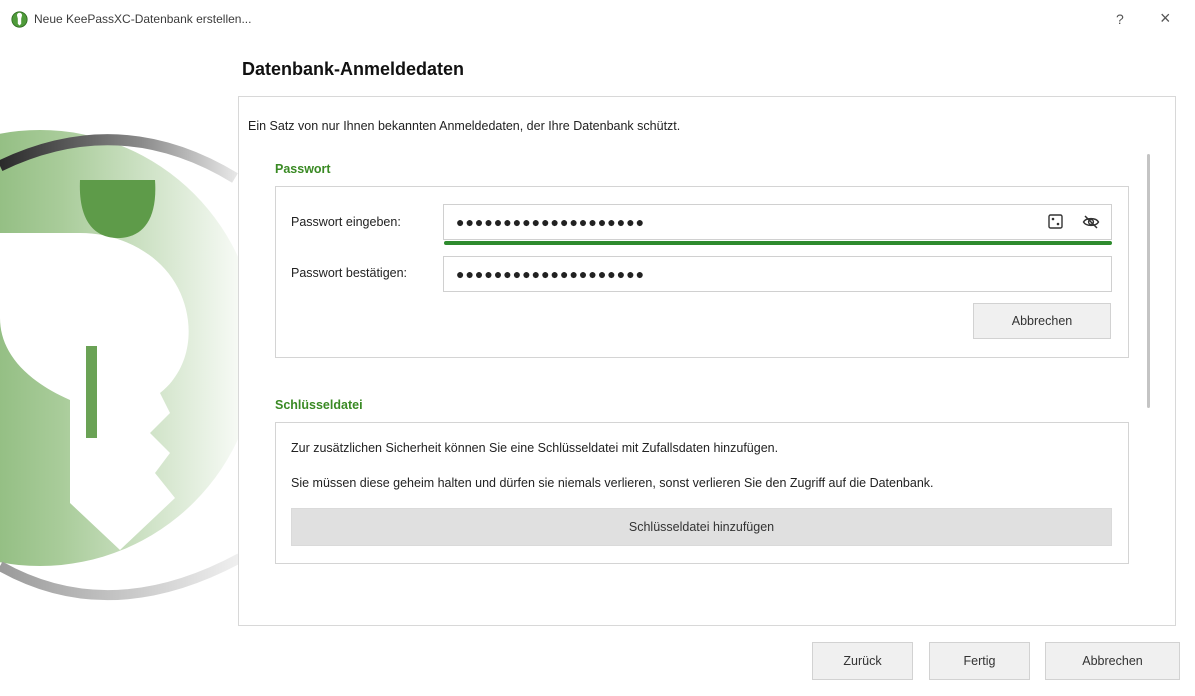 Image resolution: width=1195 pixels, height=696 pixels. What do you see at coordinates (1112, 661) in the screenshot?
I see `cancel-button: Abbrechen` at bounding box center [1112, 661].